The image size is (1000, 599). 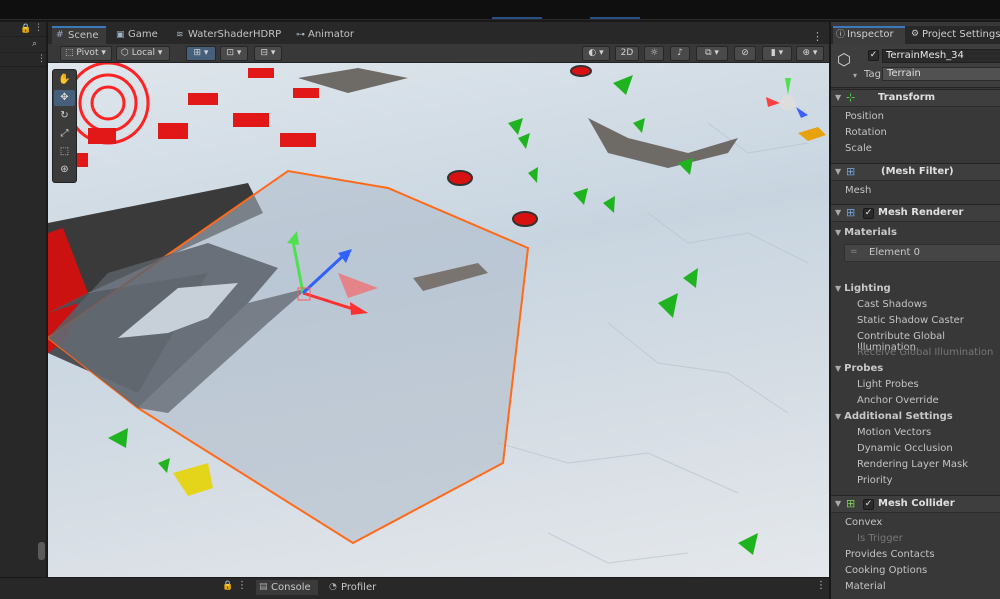 I want to click on drag-handle-icon: =, so click(x=854, y=252).